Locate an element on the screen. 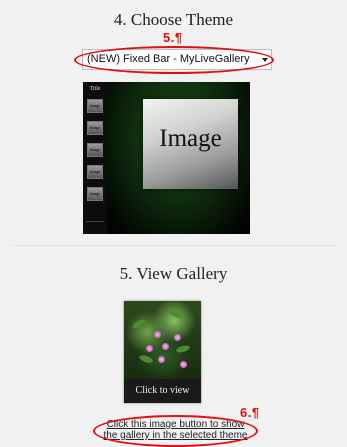  view-gallery-heading: 5. View Gallery is located at coordinates (173, 273).